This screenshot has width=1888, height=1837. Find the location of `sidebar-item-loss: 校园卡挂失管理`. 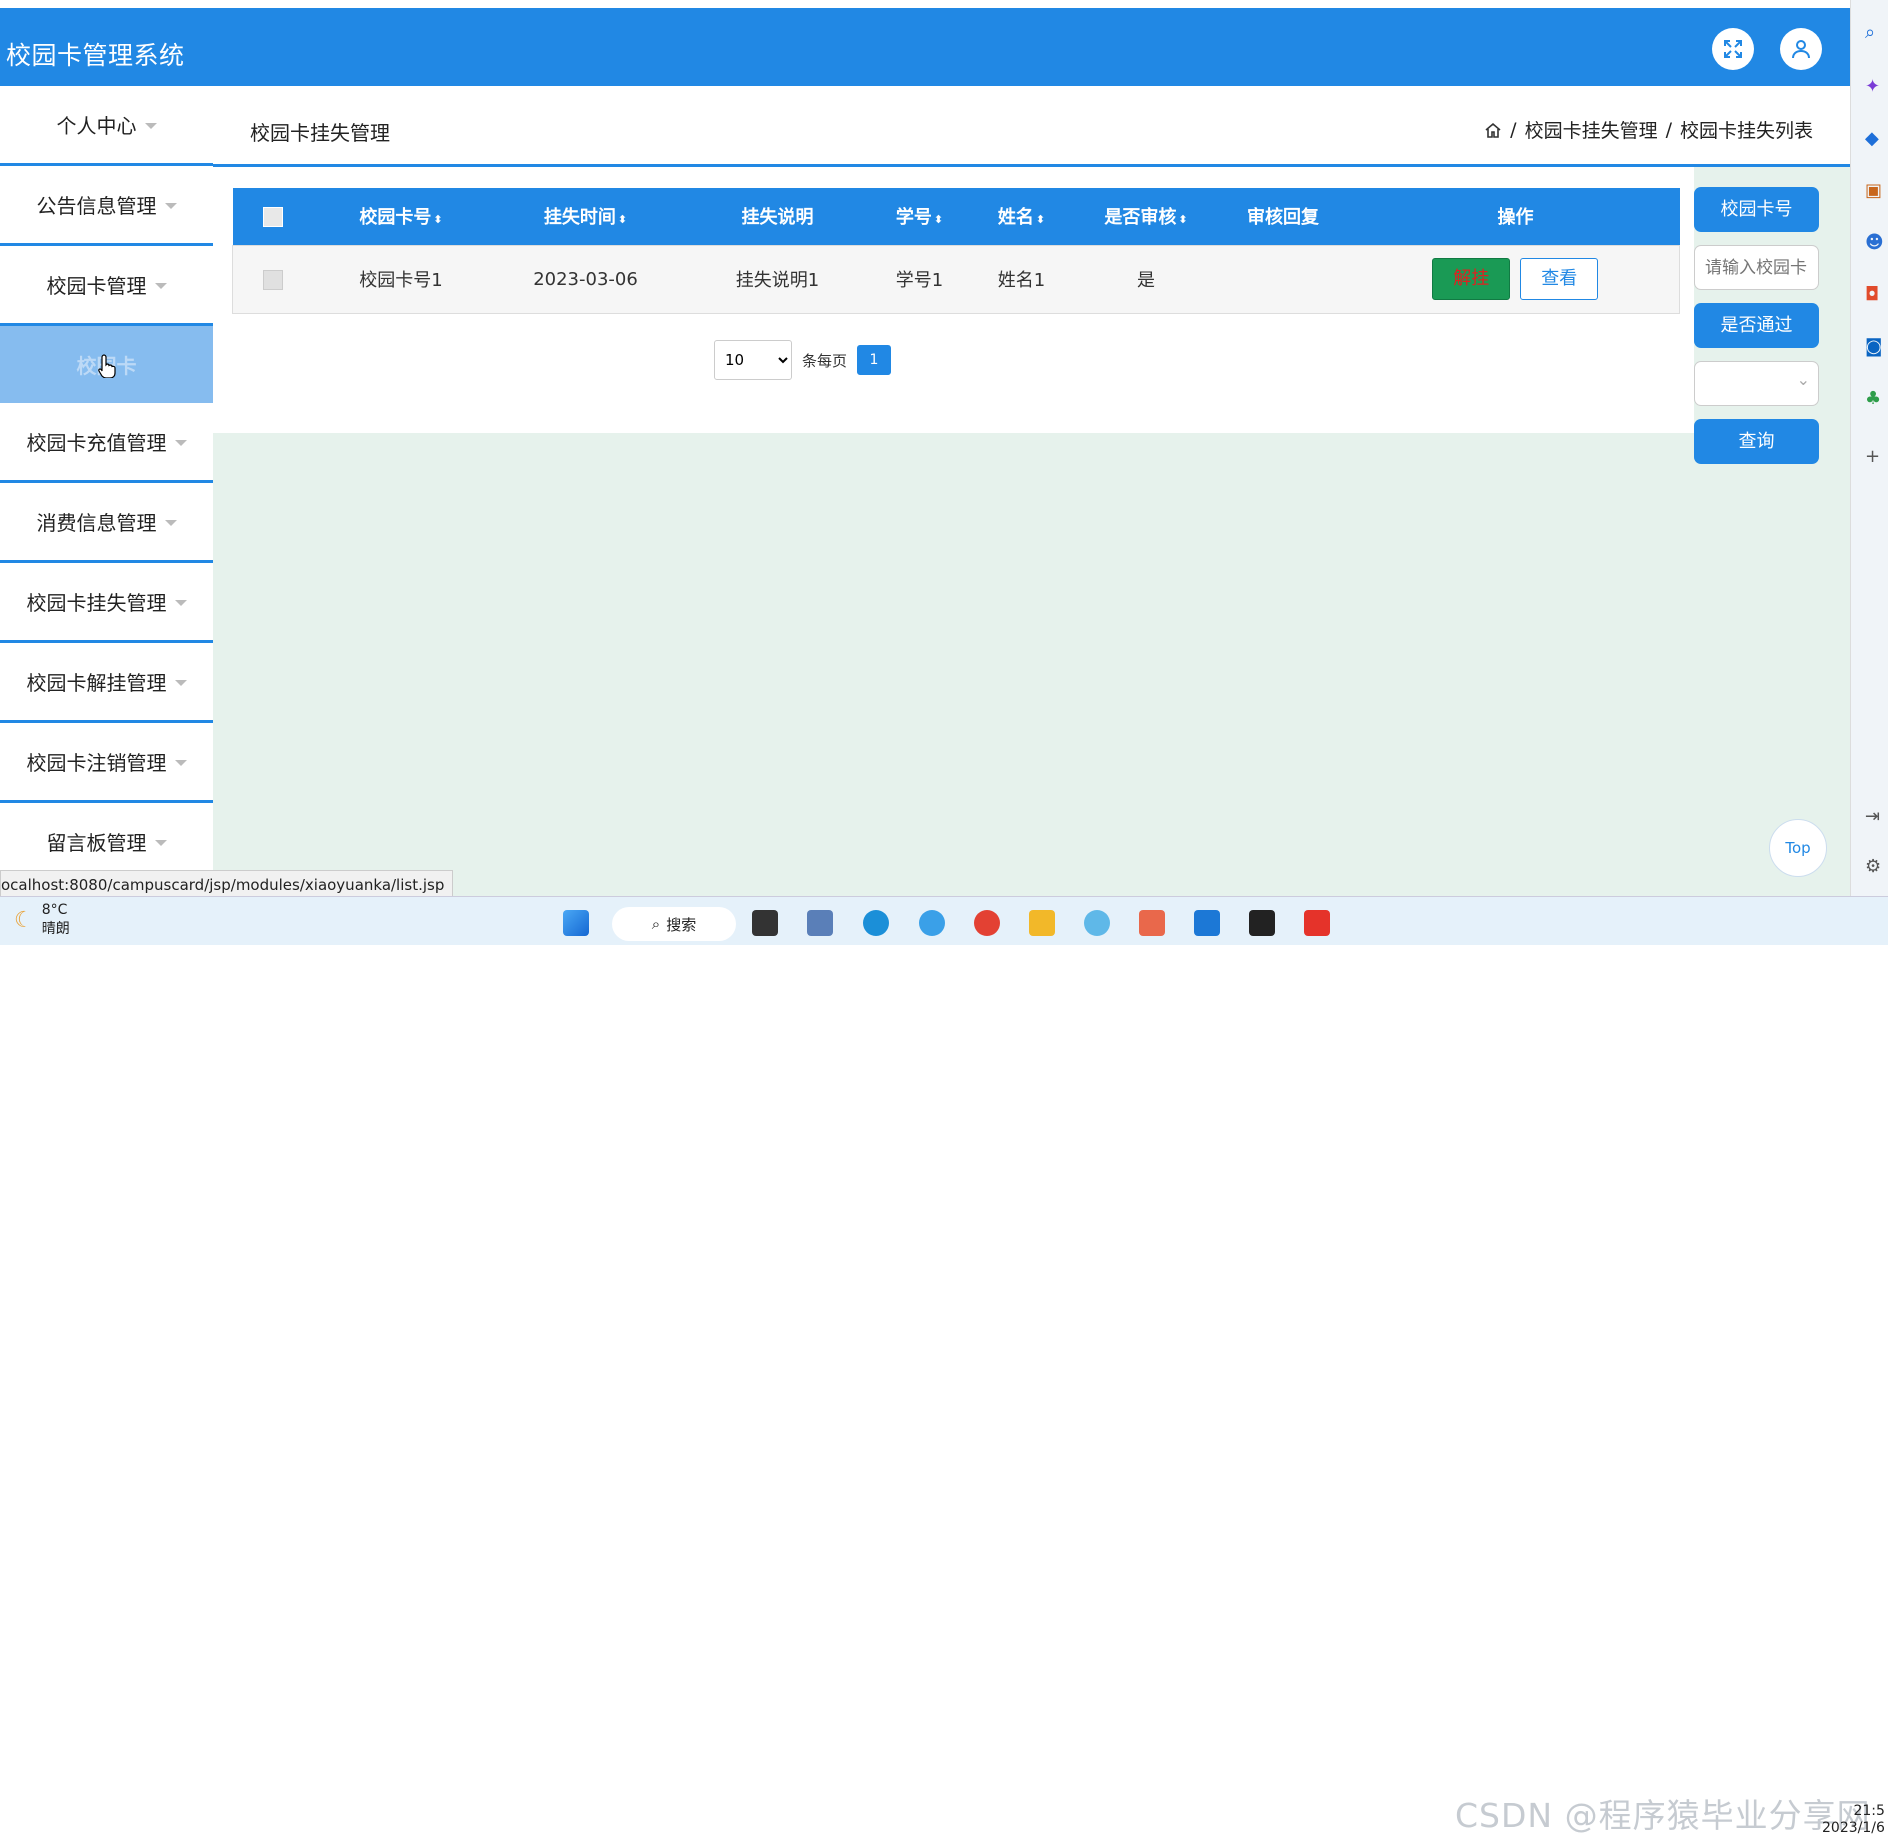

sidebar-item-loss: 校园卡挂失管理 is located at coordinates (106, 603).